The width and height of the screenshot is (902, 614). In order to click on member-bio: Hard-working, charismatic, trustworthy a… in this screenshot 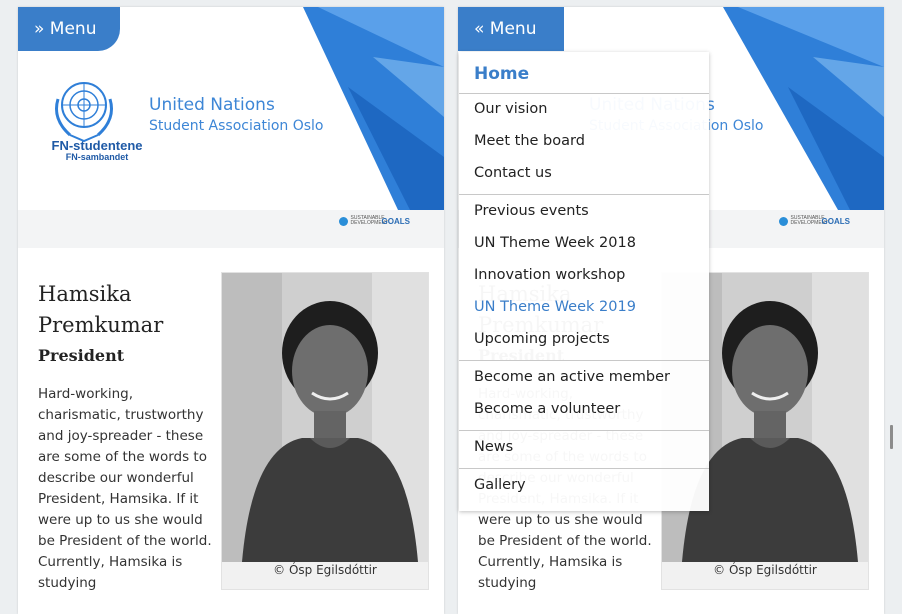, I will do `click(125, 488)`.